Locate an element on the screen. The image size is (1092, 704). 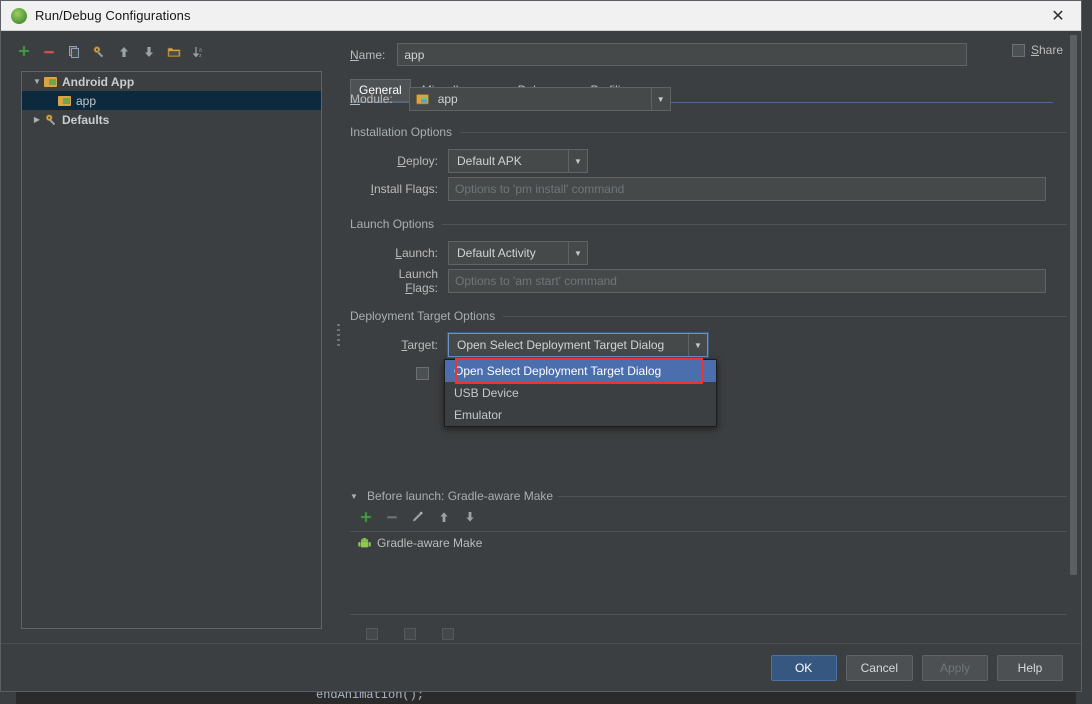
deploy-combo: Default APK ▼ is located at coordinates (518, 161).